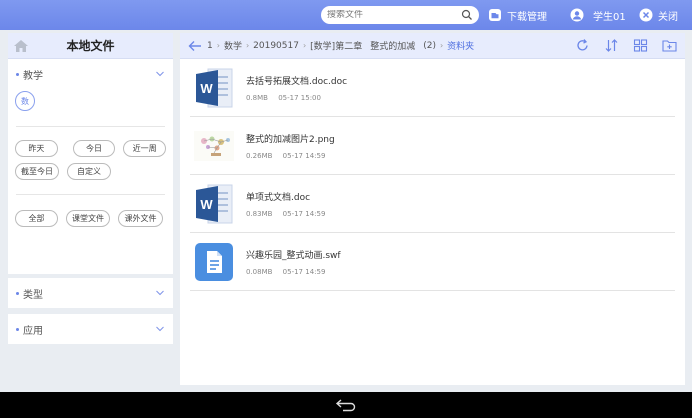 Image resolution: width=692 pixels, height=418 pixels. Describe the element at coordinates (467, 15) in the screenshot. I see `search-icon` at that location.